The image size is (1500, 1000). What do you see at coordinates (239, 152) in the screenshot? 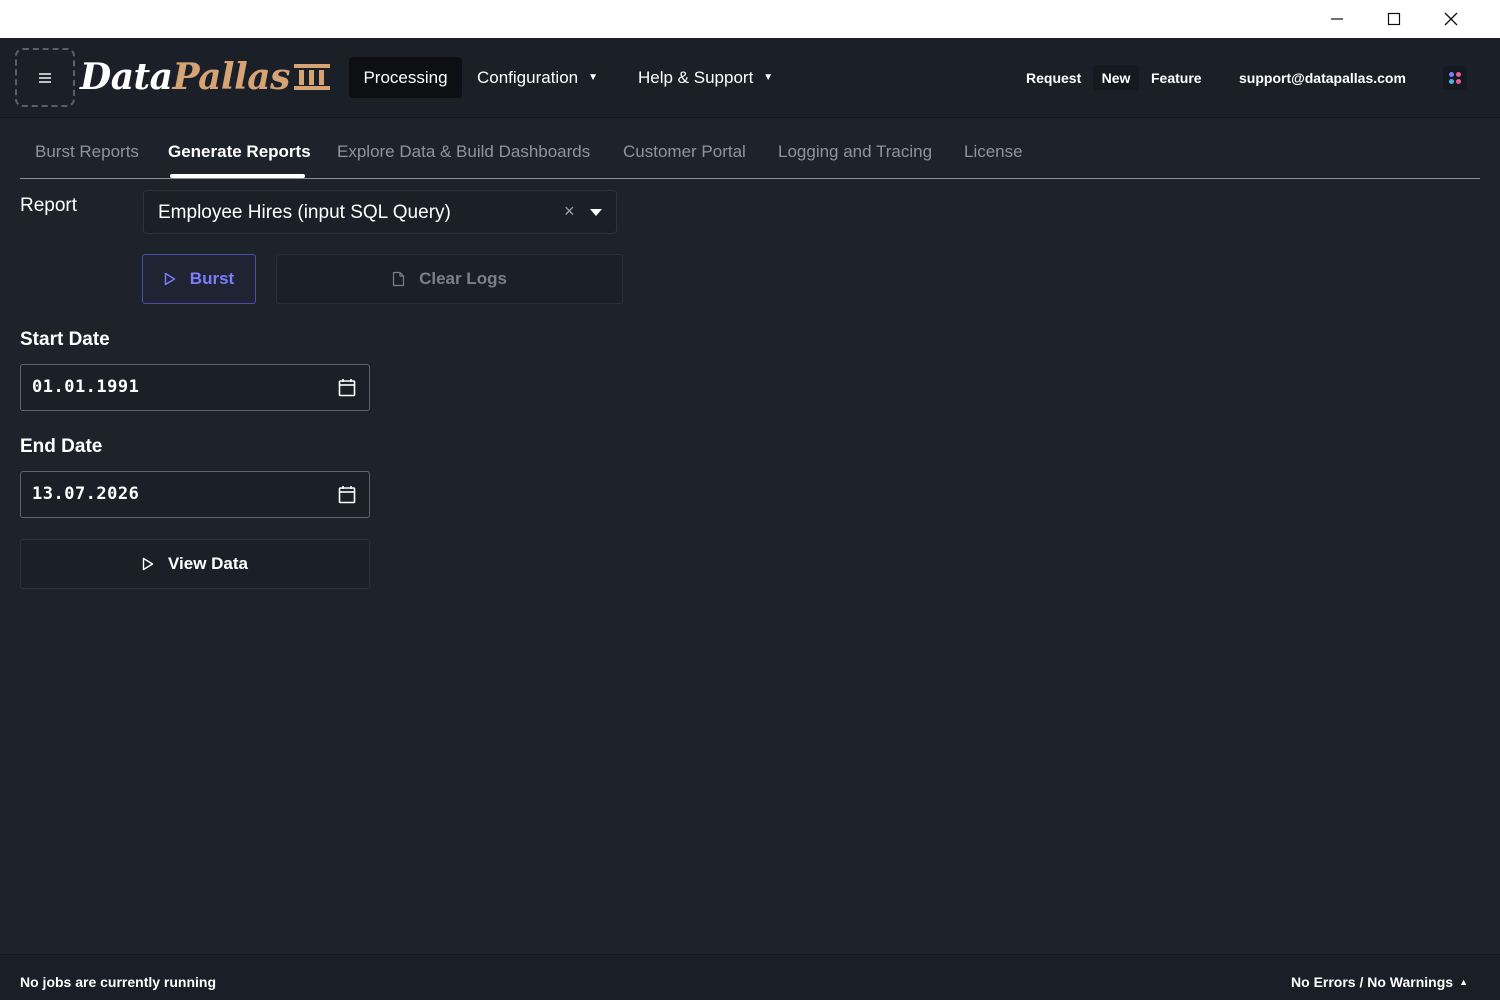
I see `tab-generate-reports: Generate Reports` at bounding box center [239, 152].